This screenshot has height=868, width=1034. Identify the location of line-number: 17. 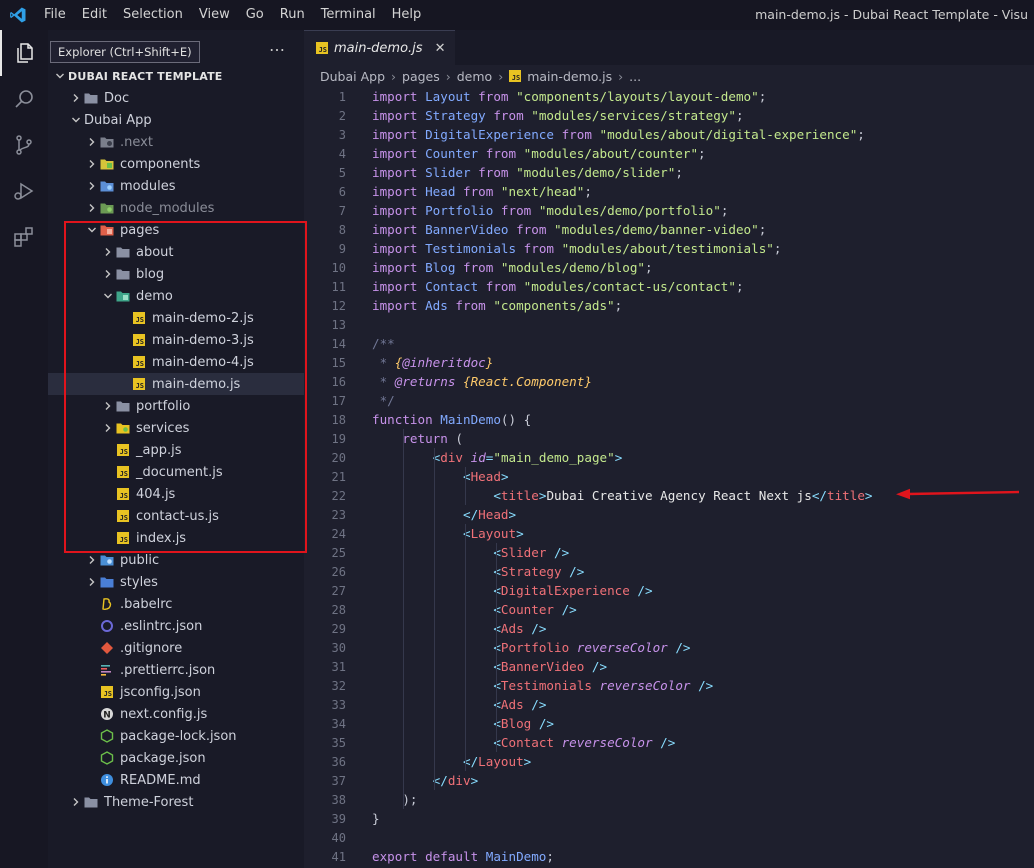
(338, 400).